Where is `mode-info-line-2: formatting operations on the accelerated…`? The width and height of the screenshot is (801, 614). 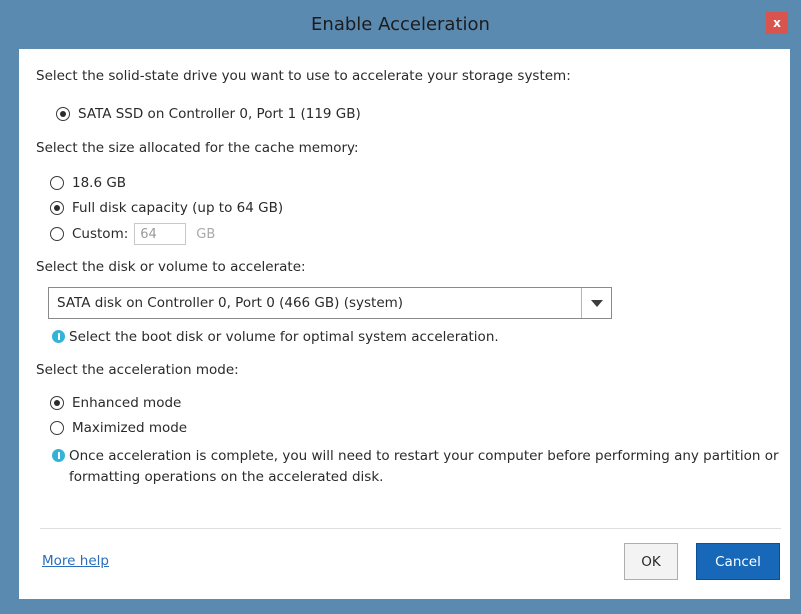
mode-info-line-2: formatting operations on the accelerated… is located at coordinates (226, 477).